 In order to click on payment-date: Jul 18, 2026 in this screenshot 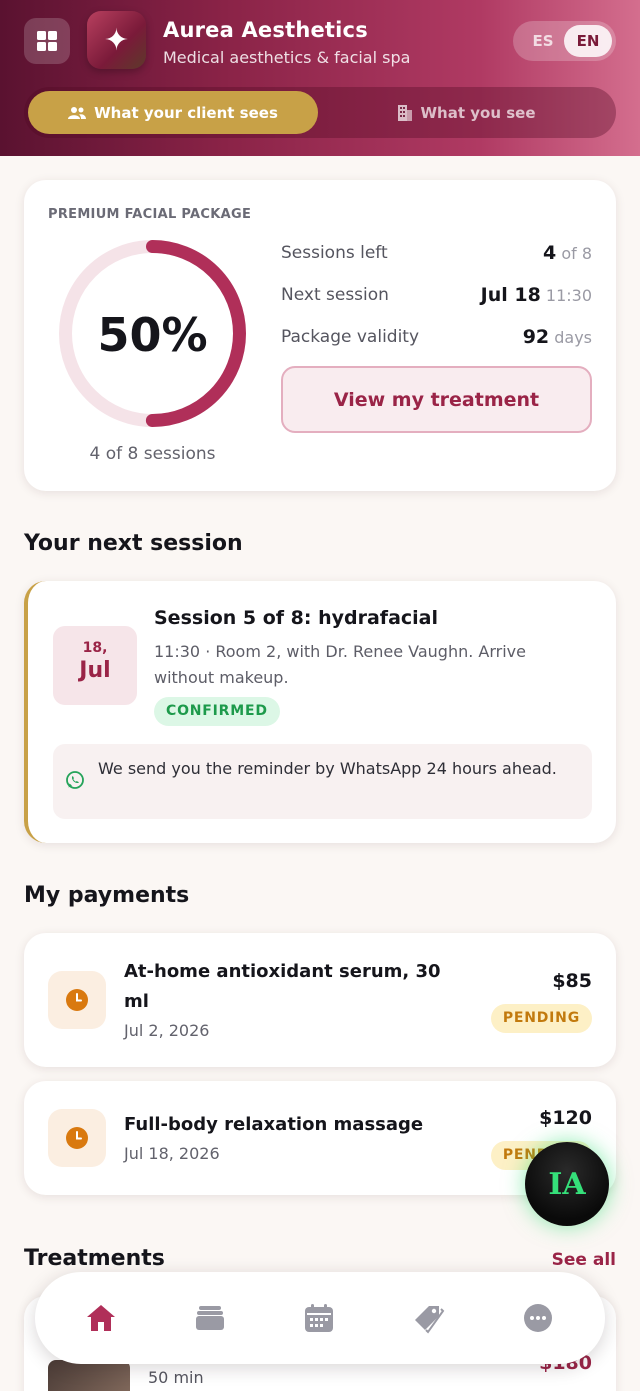, I will do `click(172, 1153)`.